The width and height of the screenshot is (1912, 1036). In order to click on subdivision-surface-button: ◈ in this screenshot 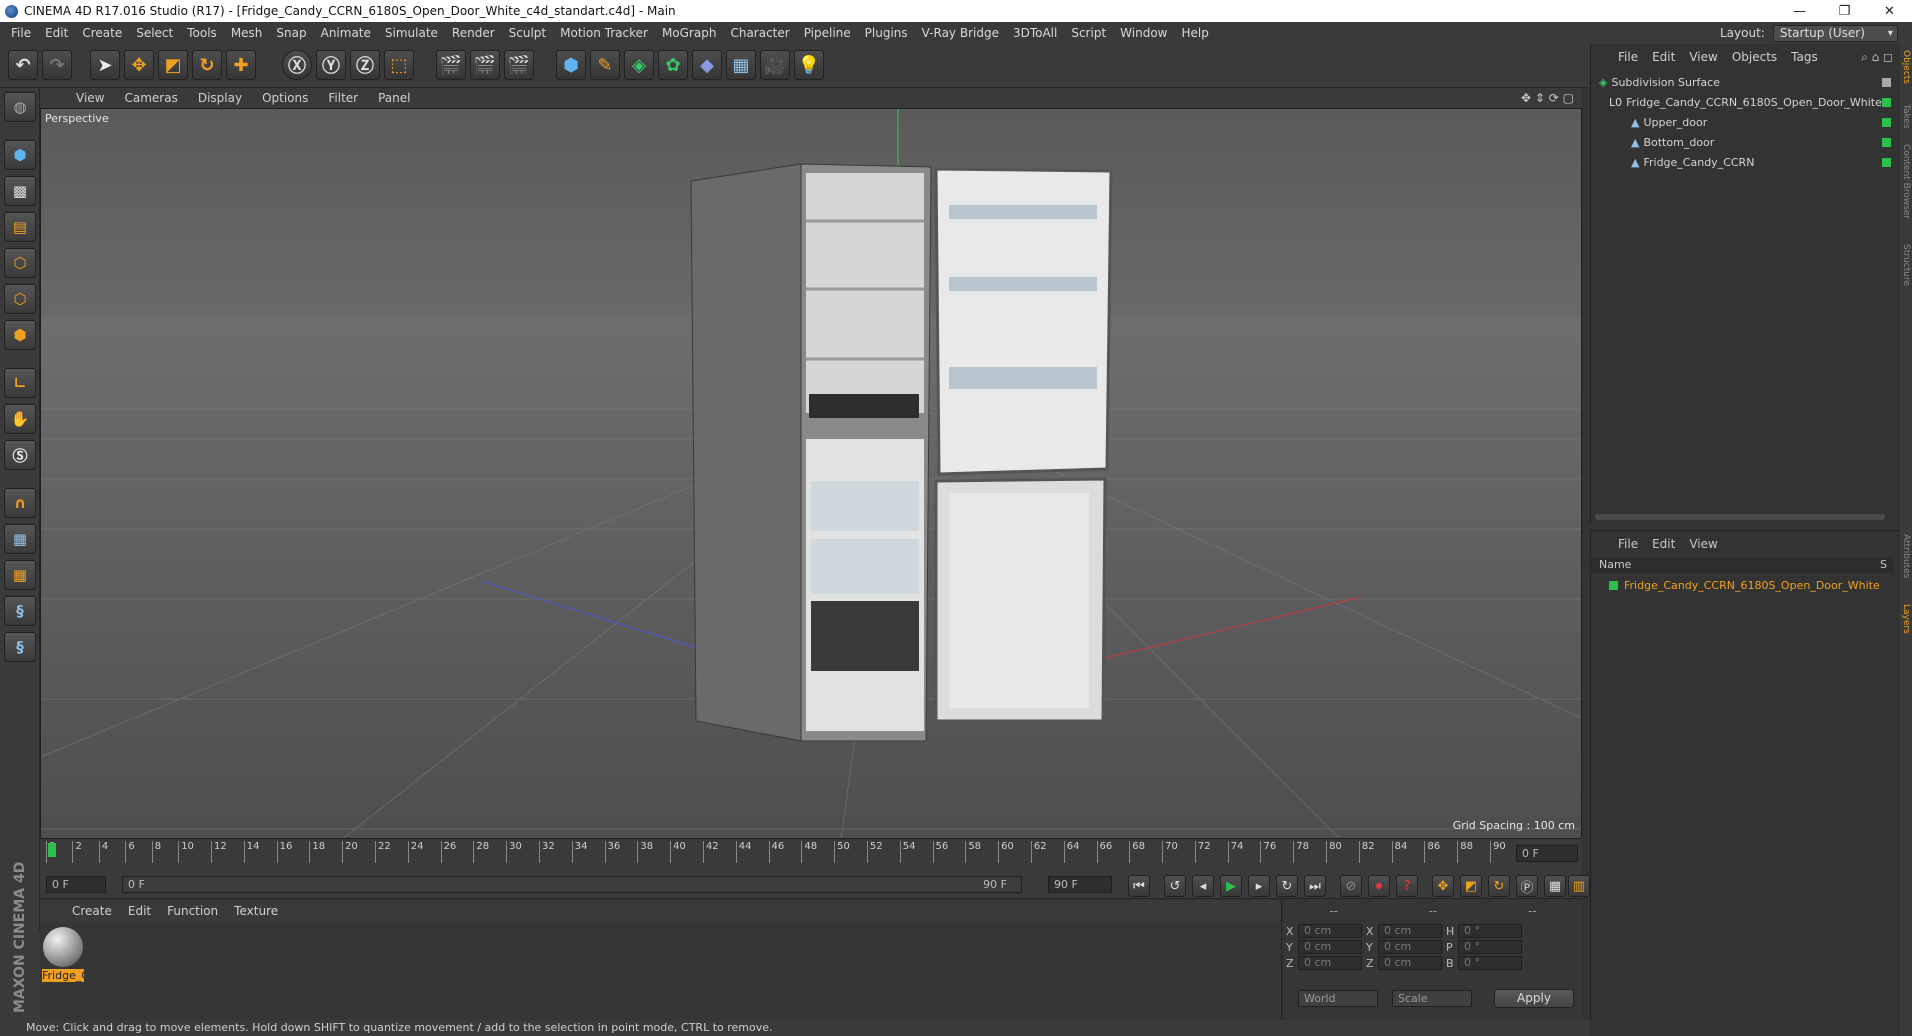, I will do `click(639, 65)`.